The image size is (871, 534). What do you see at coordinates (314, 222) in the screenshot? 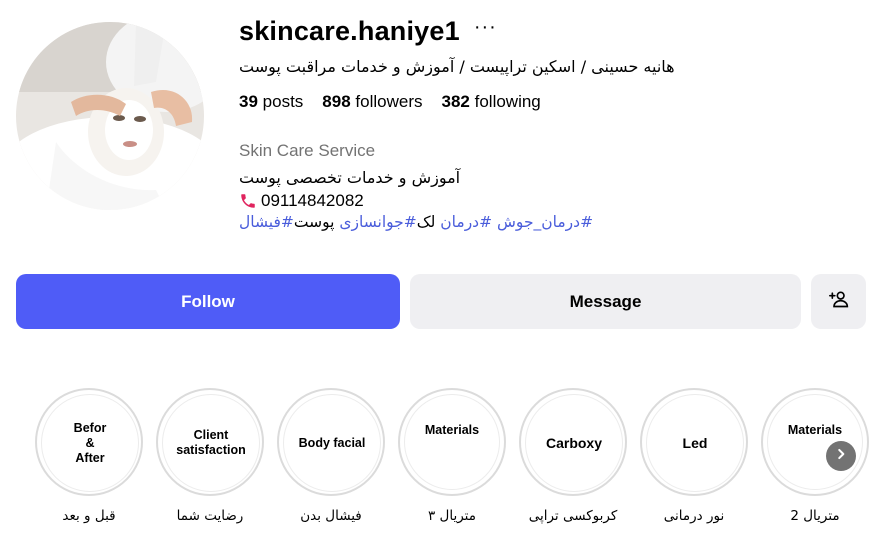
I see `bio-word: پوست` at bounding box center [314, 222].